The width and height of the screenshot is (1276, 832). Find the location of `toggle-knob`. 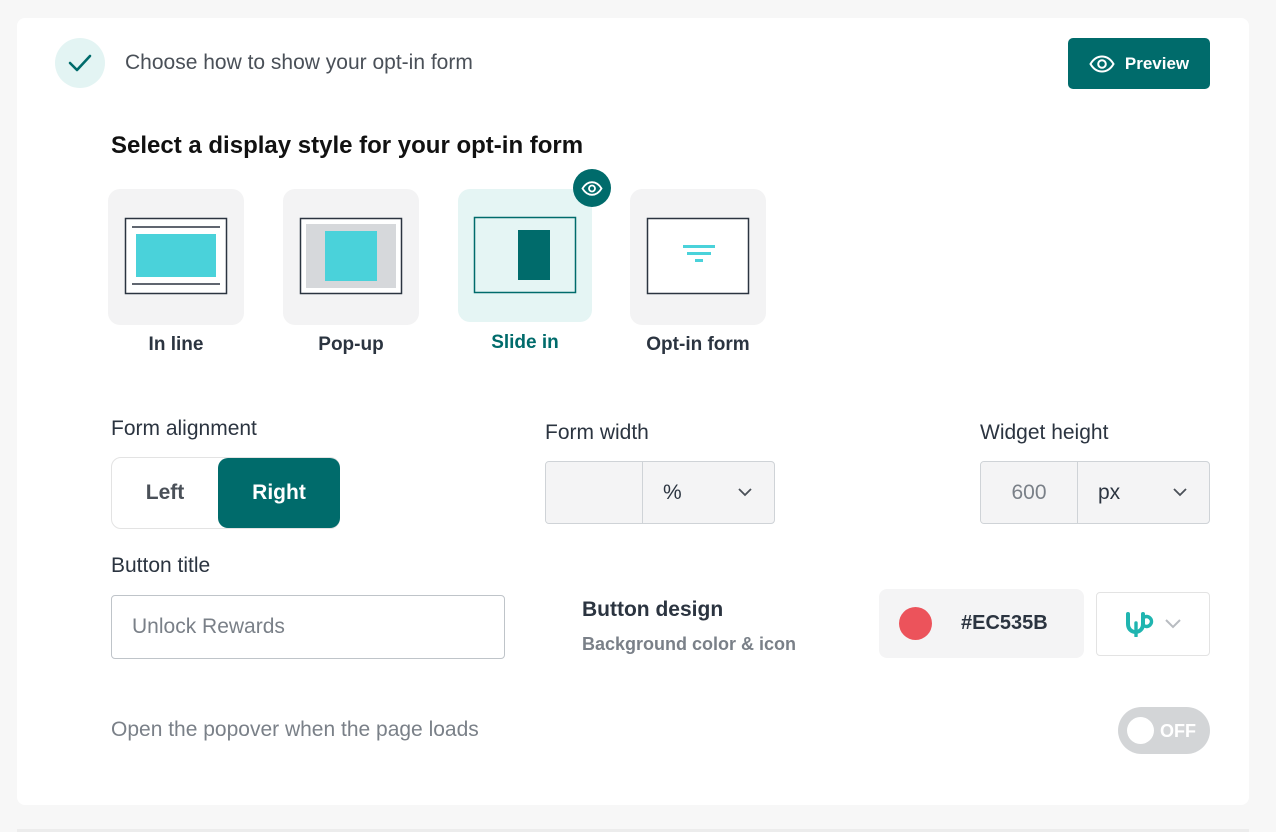

toggle-knob is located at coordinates (1140, 730).